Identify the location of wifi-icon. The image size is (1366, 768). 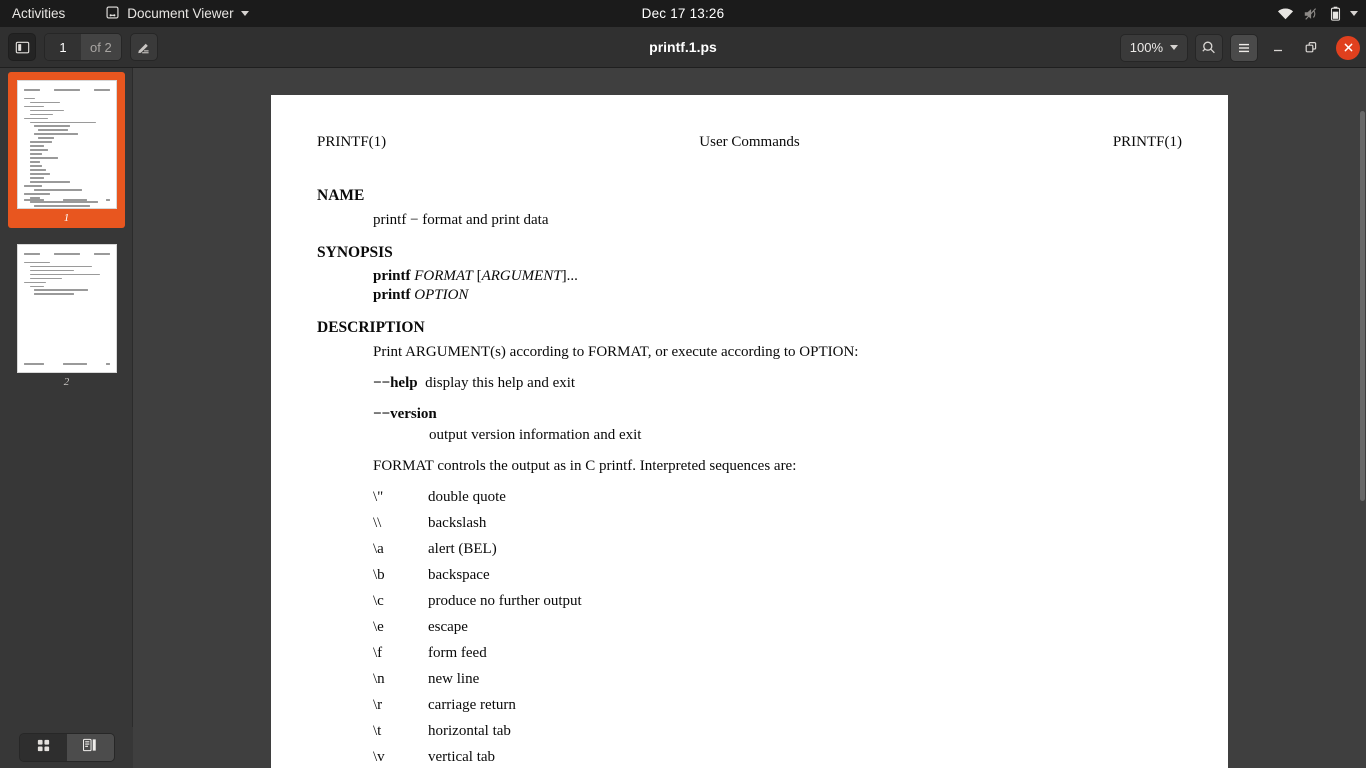
(1285, 14).